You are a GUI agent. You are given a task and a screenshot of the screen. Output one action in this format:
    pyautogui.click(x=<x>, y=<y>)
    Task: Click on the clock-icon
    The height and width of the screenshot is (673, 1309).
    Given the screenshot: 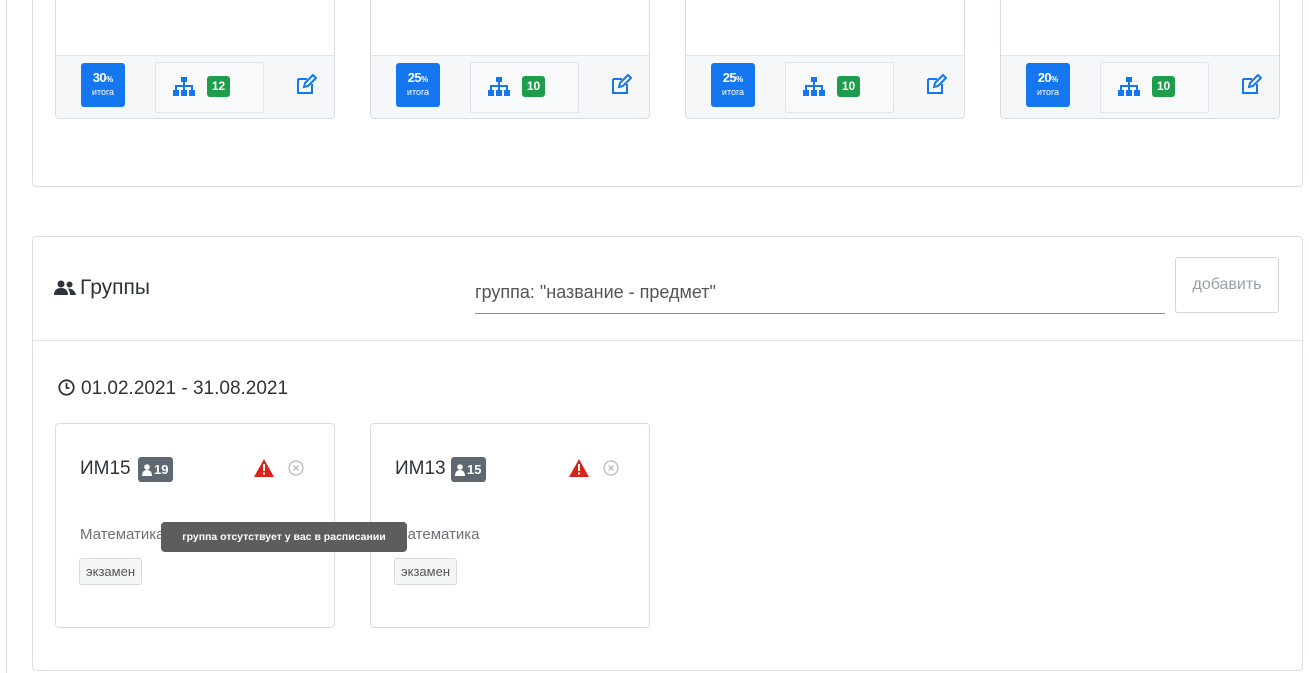 What is the action you would take?
    pyautogui.click(x=66, y=387)
    